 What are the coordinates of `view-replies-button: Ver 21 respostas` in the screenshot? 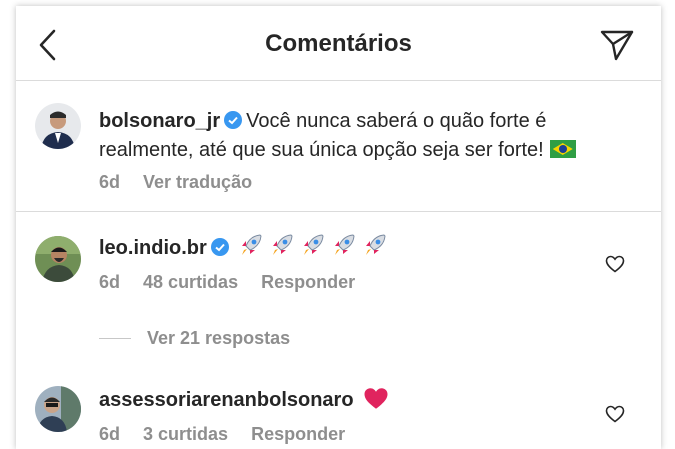 It's located at (194, 338).